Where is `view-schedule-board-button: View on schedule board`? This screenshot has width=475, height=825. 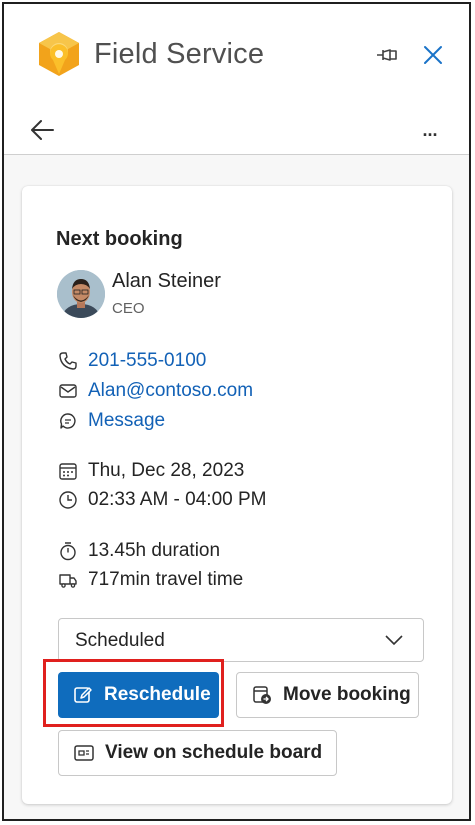 view-schedule-board-button: View on schedule board is located at coordinates (197, 753).